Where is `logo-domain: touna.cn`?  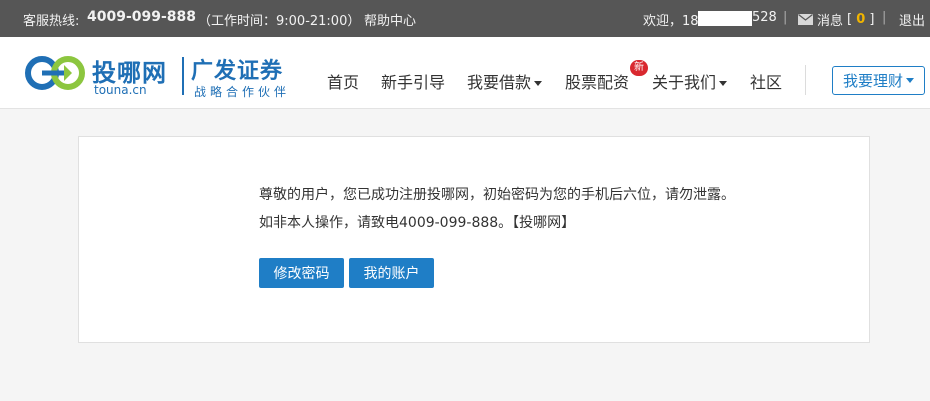
logo-domain: touna.cn is located at coordinates (120, 90).